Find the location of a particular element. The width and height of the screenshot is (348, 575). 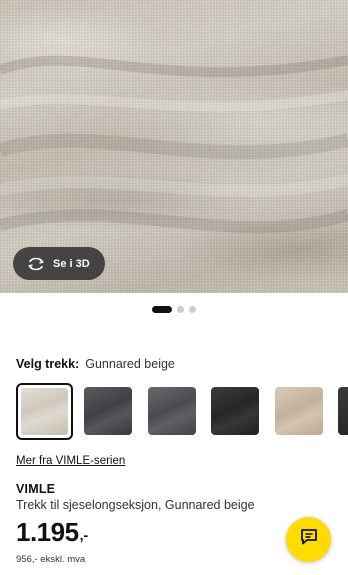

price-ex-vat: 956,- ekskl. mva is located at coordinates (51, 559).